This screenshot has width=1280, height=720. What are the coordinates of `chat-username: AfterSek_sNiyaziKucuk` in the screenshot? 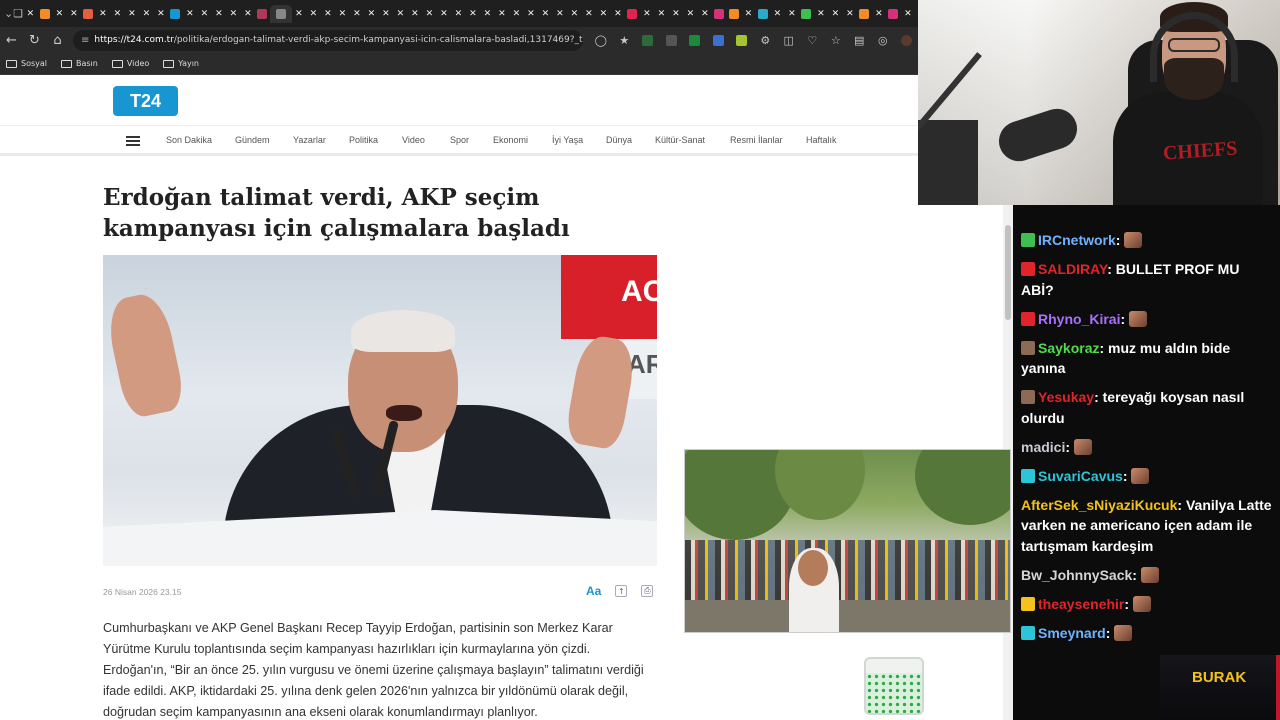 It's located at (1099, 505).